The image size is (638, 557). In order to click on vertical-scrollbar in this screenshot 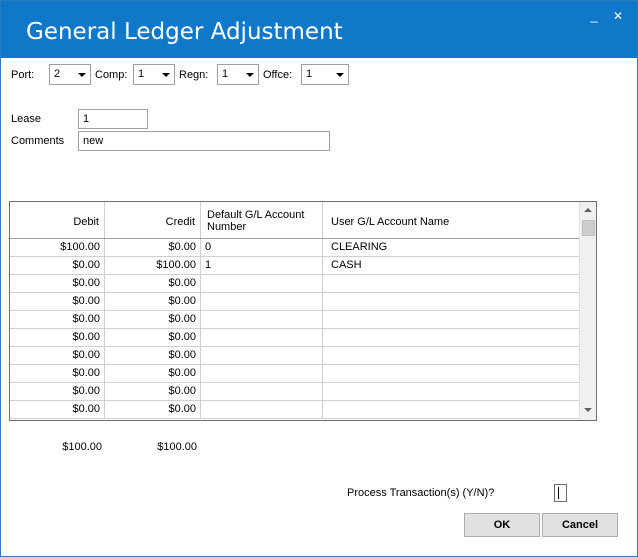, I will do `click(587, 311)`.